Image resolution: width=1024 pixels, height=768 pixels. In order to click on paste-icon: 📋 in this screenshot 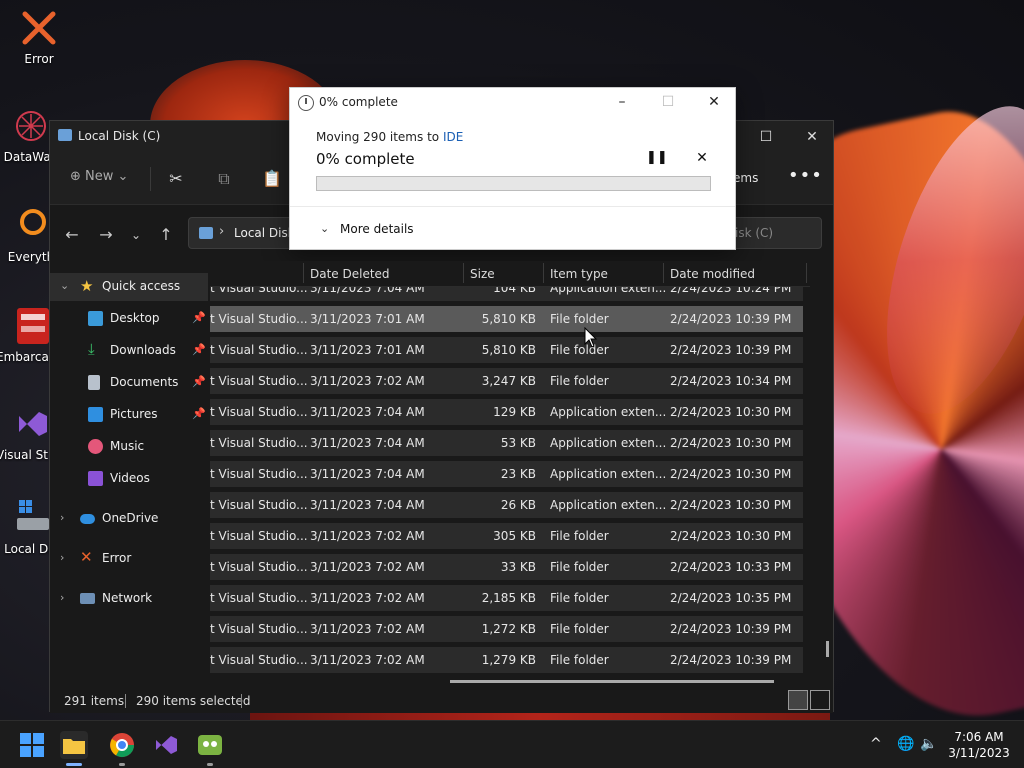, I will do `click(272, 179)`.